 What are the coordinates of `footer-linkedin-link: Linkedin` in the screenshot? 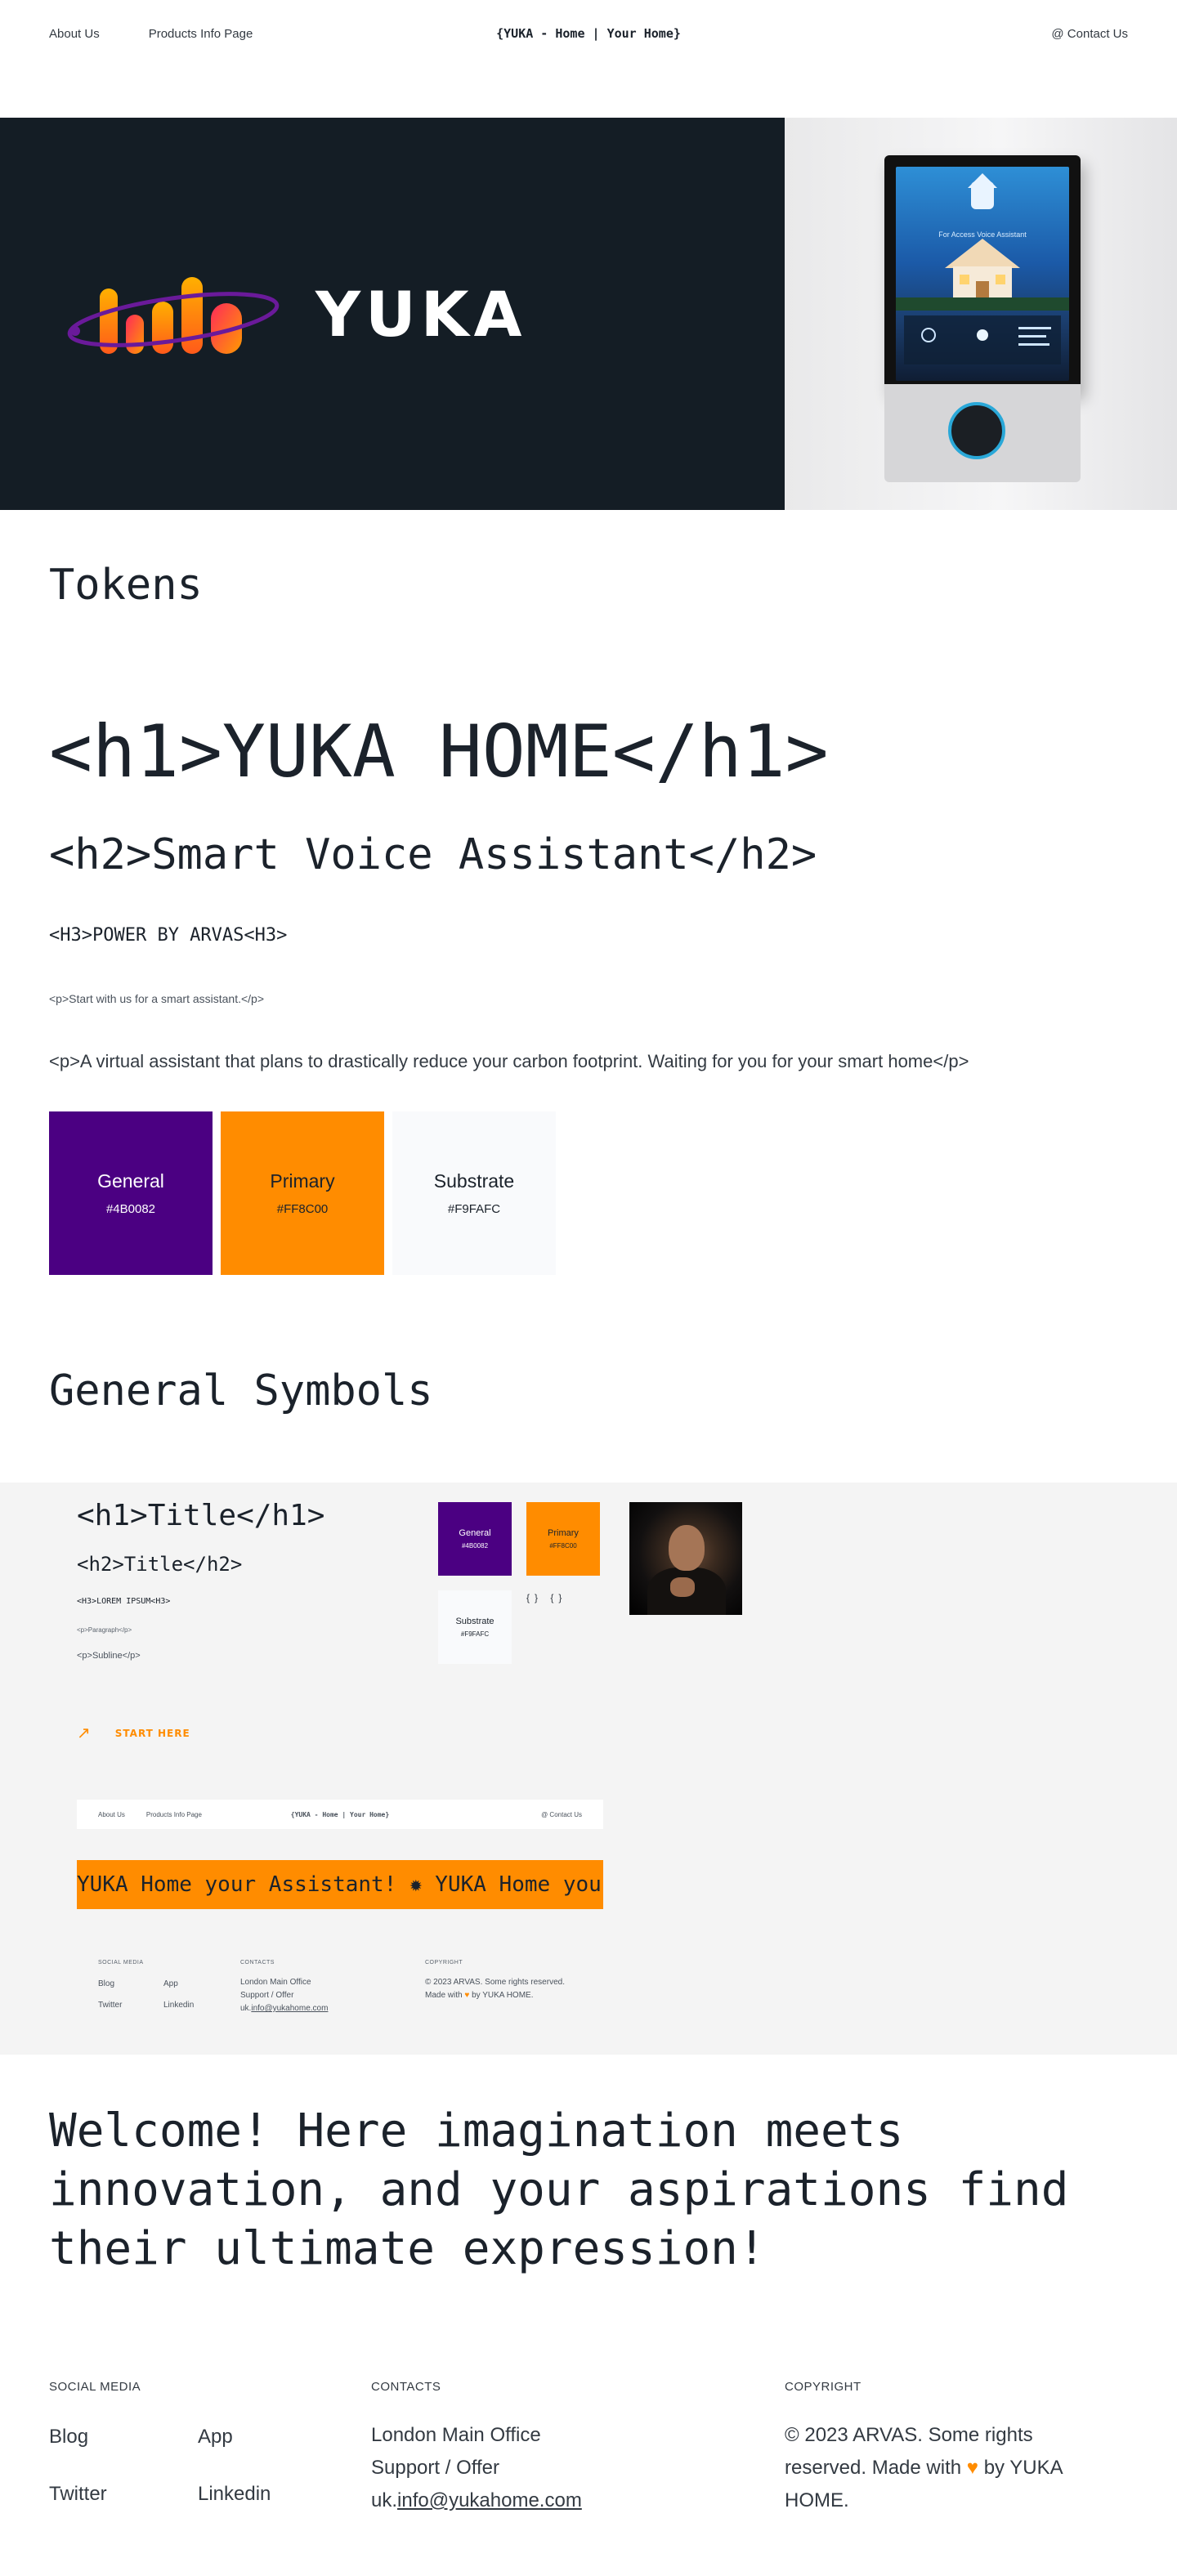 It's located at (234, 2494).